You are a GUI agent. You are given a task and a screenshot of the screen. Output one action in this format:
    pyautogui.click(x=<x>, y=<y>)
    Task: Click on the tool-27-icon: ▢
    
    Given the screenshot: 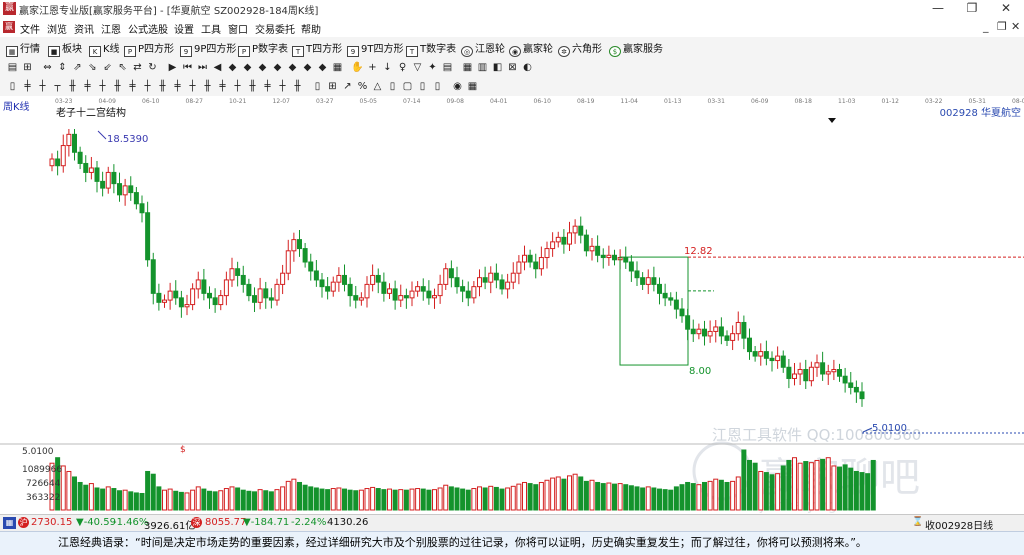 What is the action you would take?
    pyautogui.click(x=407, y=86)
    